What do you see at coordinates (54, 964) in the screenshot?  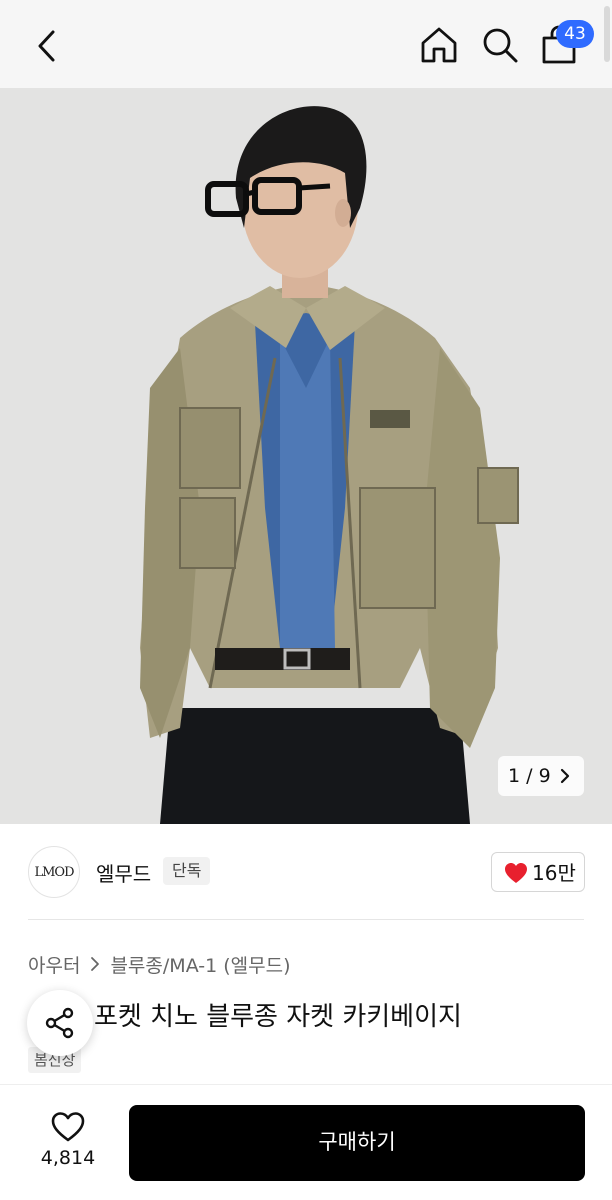 I see `breadcrumb-item-outer: 아우터` at bounding box center [54, 964].